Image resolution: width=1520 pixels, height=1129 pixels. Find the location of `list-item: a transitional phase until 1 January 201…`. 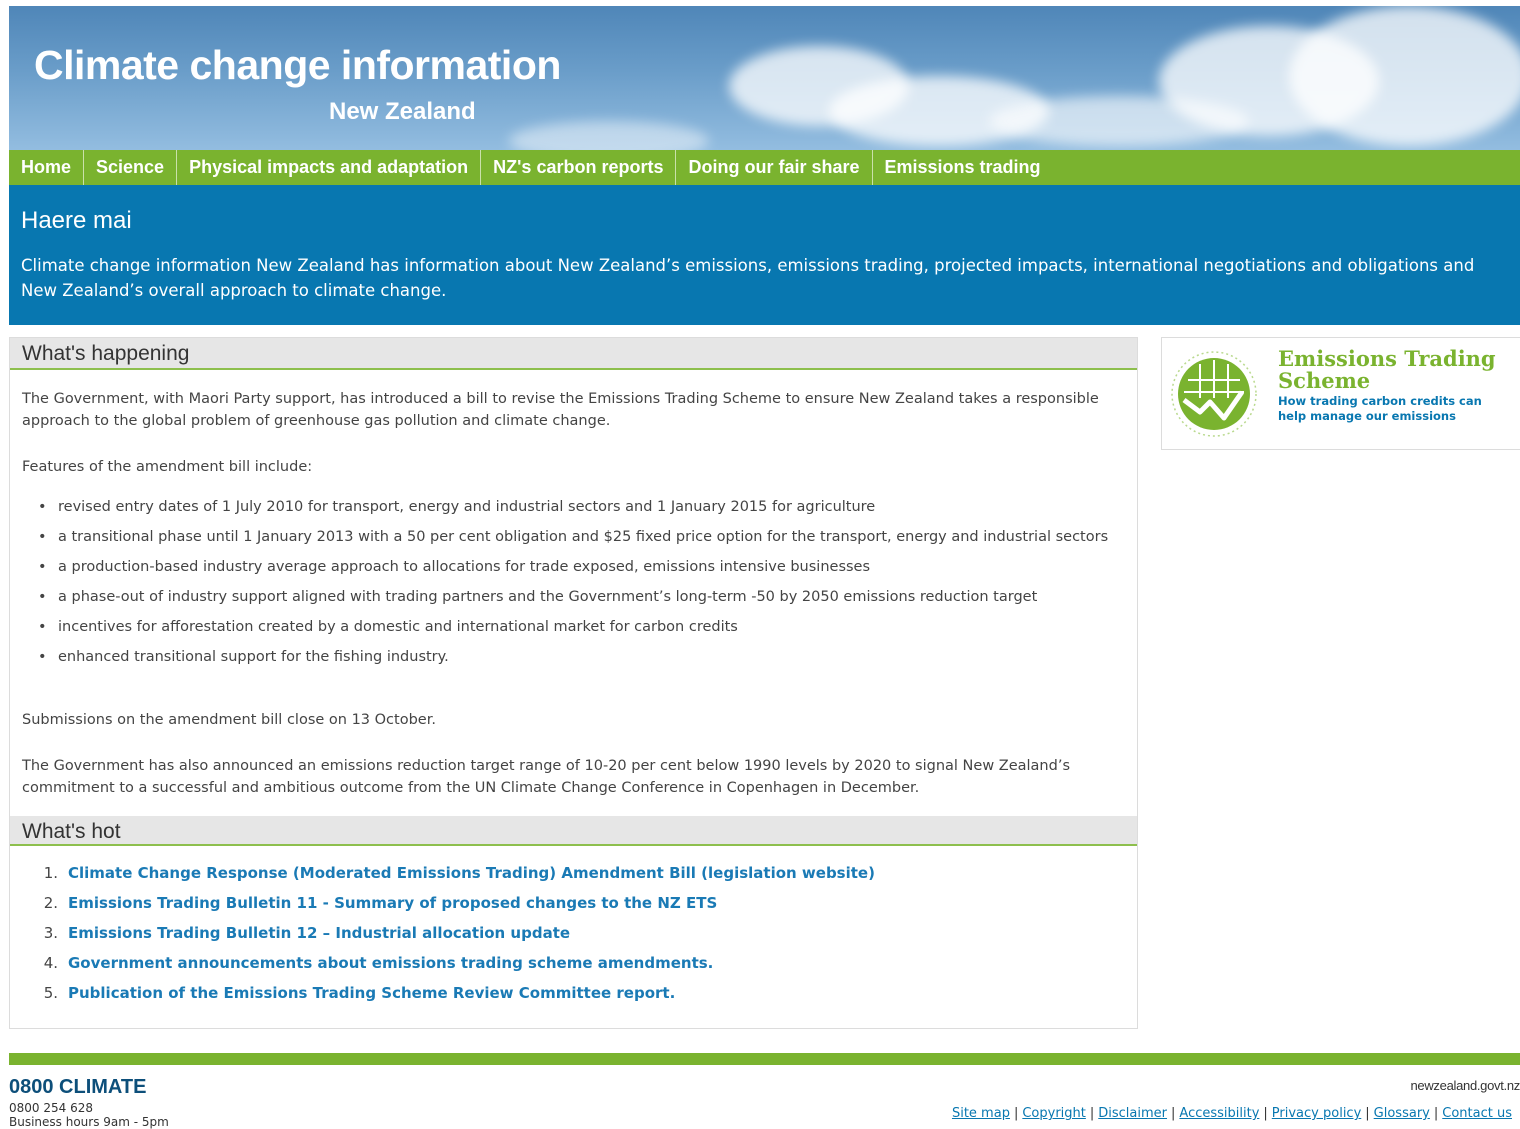

list-item: a transitional phase until 1 January 201… is located at coordinates (567, 537).